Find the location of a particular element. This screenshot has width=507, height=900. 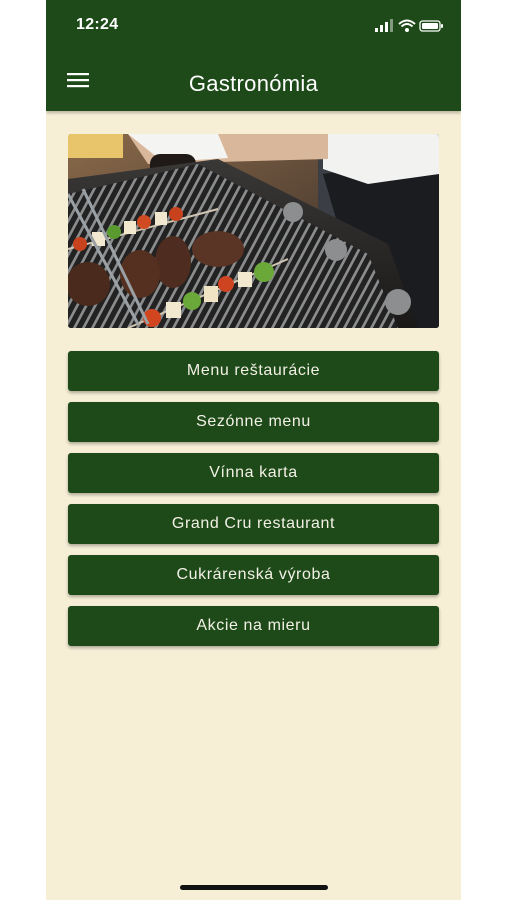

status-time: 12:24 is located at coordinates (97, 24).